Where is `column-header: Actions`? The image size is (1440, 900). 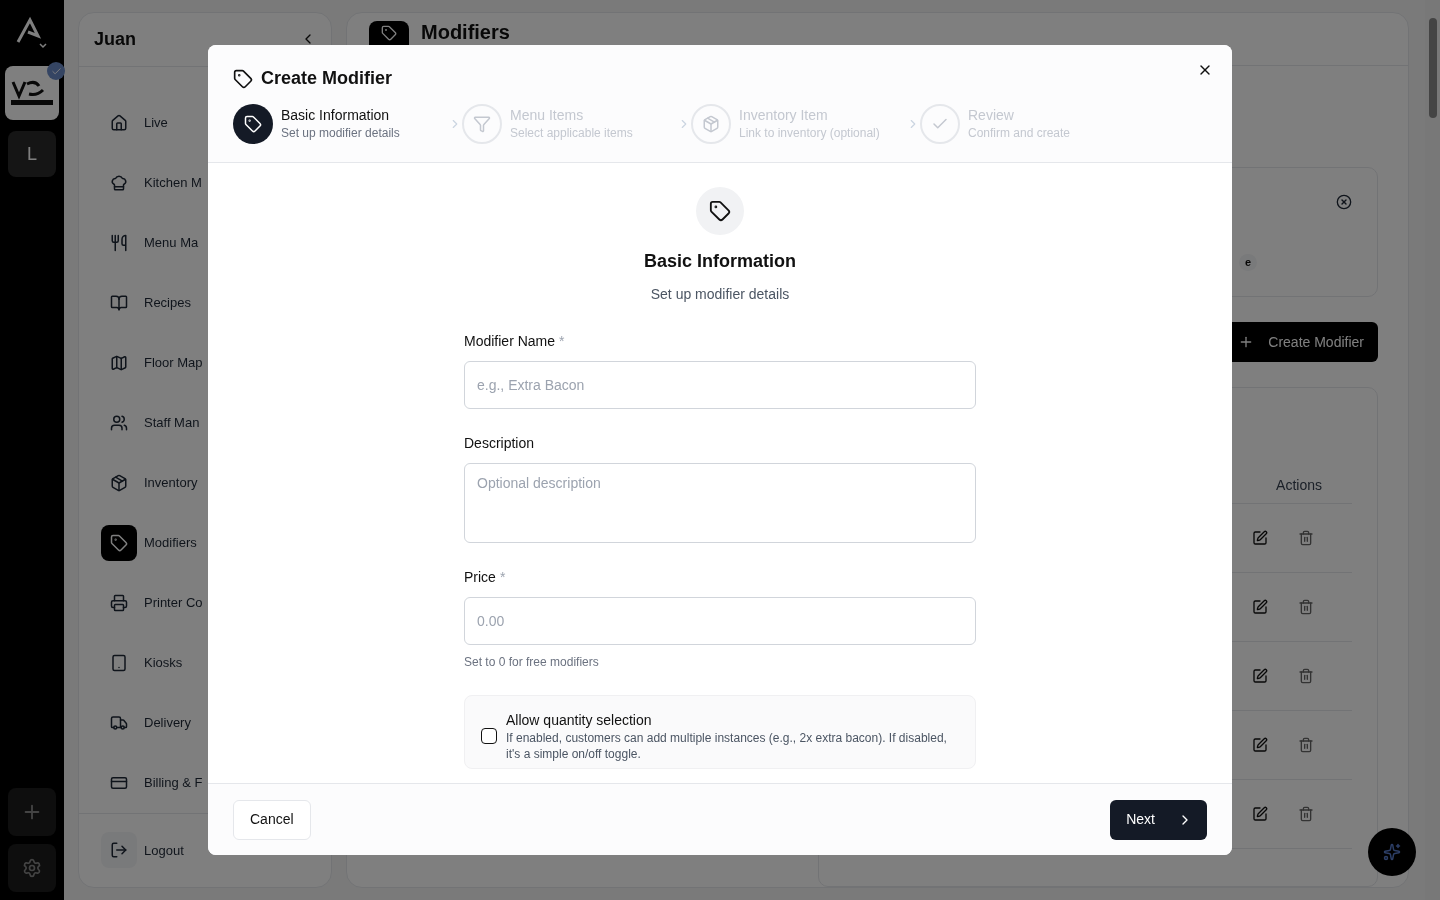 column-header: Actions is located at coordinates (1299, 485).